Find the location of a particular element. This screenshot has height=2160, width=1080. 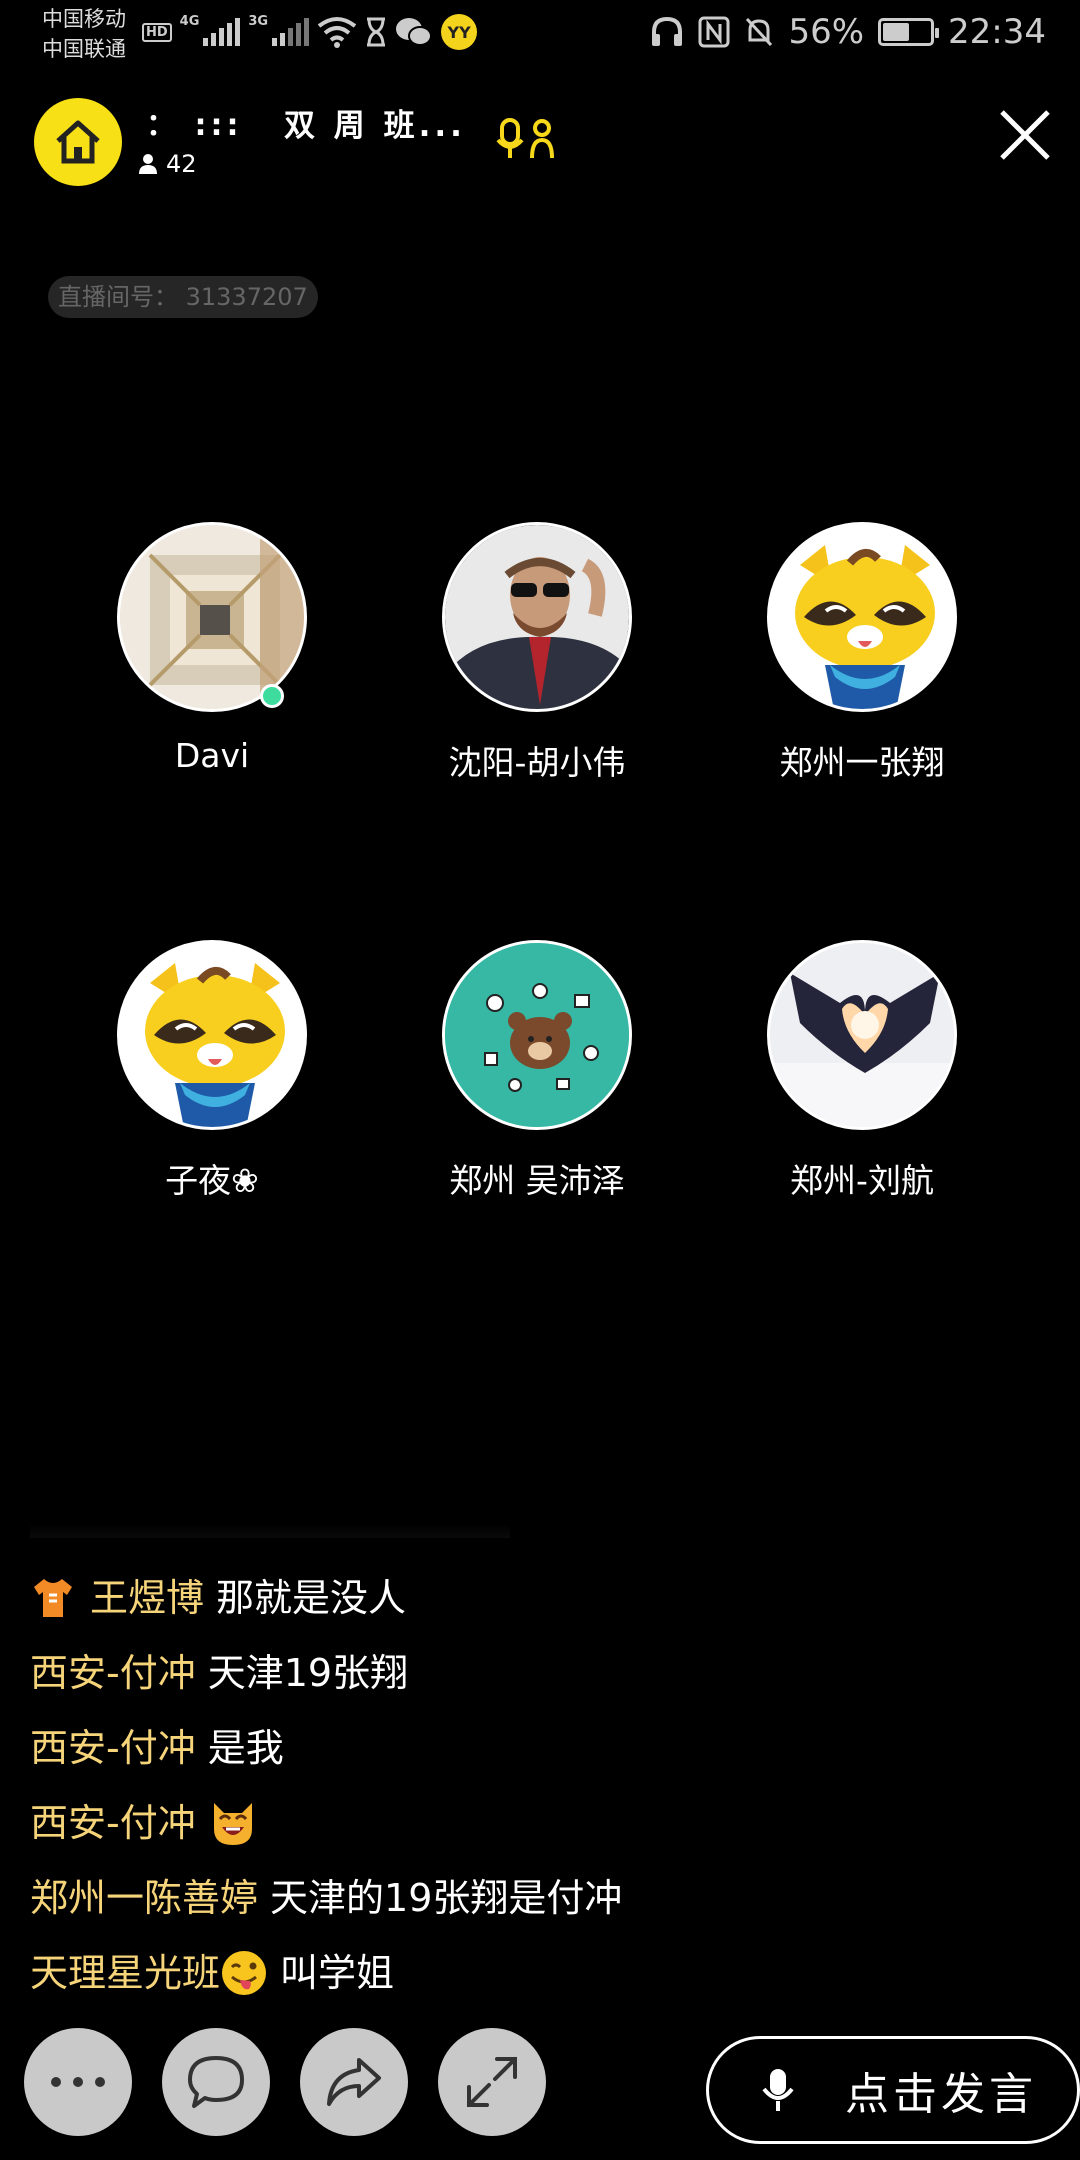

chat-scroll-fade is located at coordinates (270, 1531).